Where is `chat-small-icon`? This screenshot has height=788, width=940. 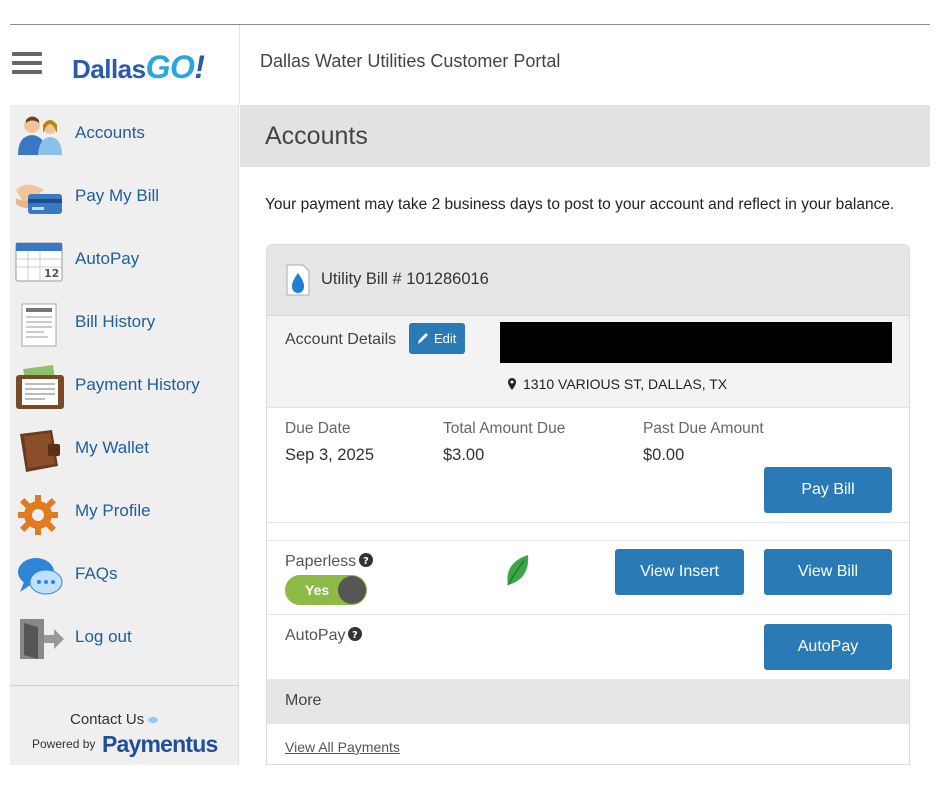 chat-small-icon is located at coordinates (153, 720).